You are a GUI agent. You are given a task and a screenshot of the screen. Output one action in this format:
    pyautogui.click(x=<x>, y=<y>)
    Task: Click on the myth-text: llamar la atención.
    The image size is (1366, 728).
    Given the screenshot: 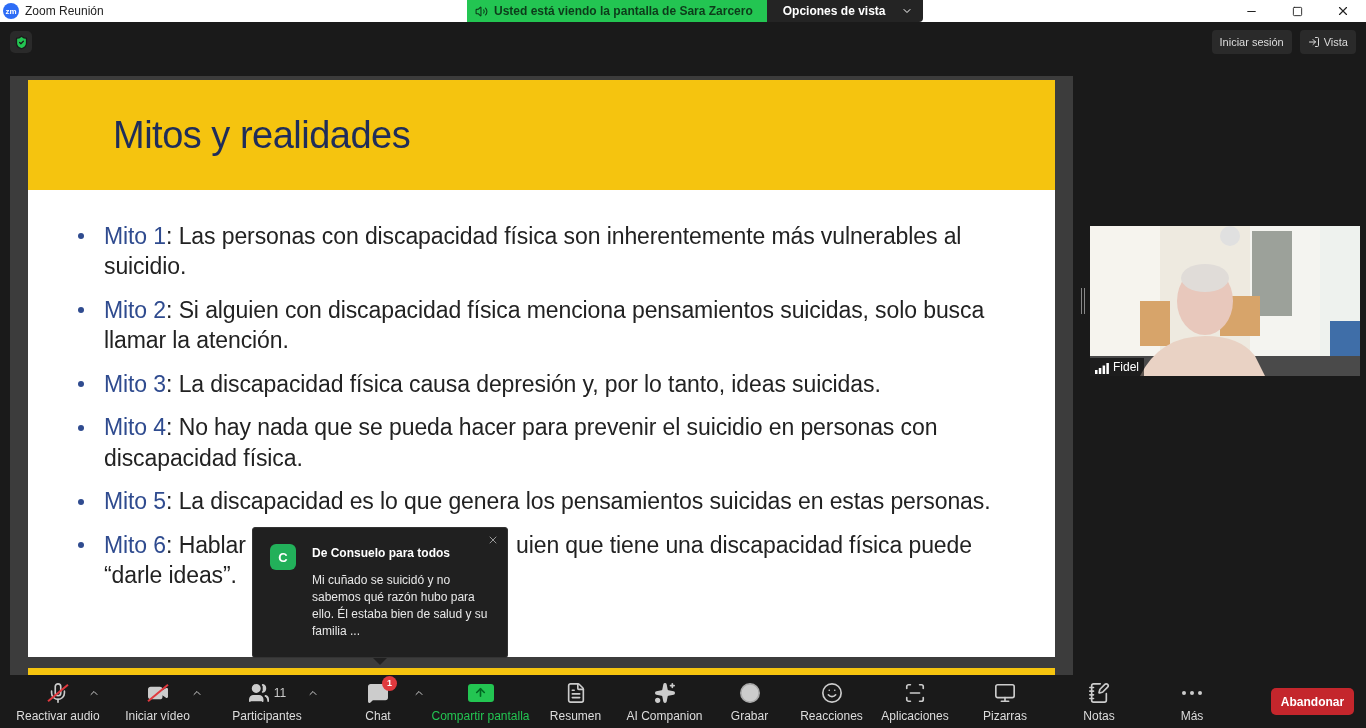 What is the action you would take?
    pyautogui.click(x=196, y=341)
    